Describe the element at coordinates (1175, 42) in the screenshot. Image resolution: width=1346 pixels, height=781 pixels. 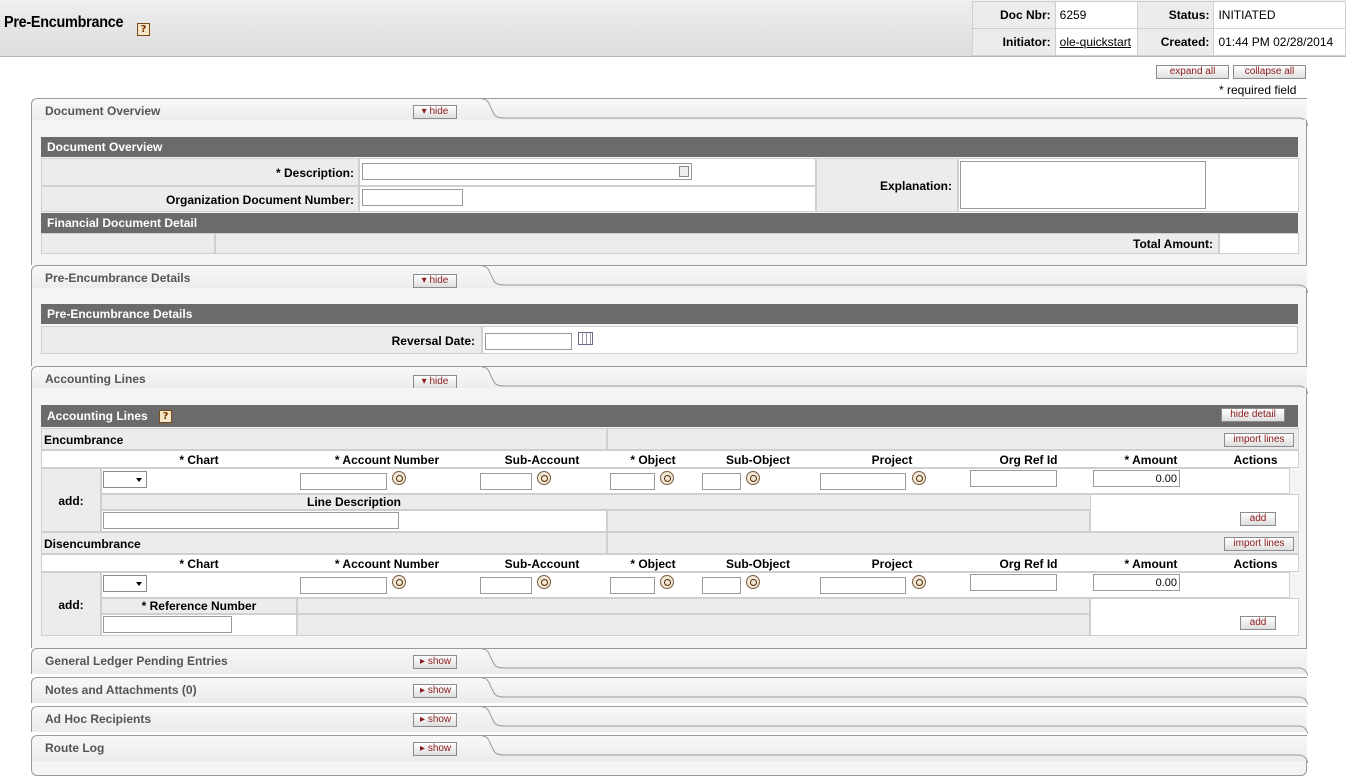
I see `created-label: Created:` at that location.